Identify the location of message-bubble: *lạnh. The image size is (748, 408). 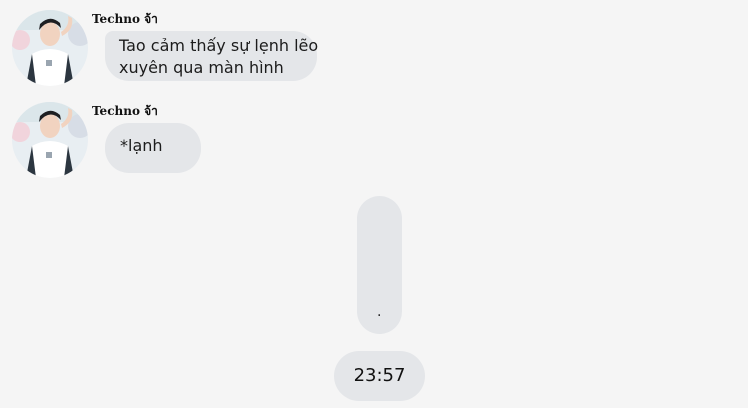
(153, 148).